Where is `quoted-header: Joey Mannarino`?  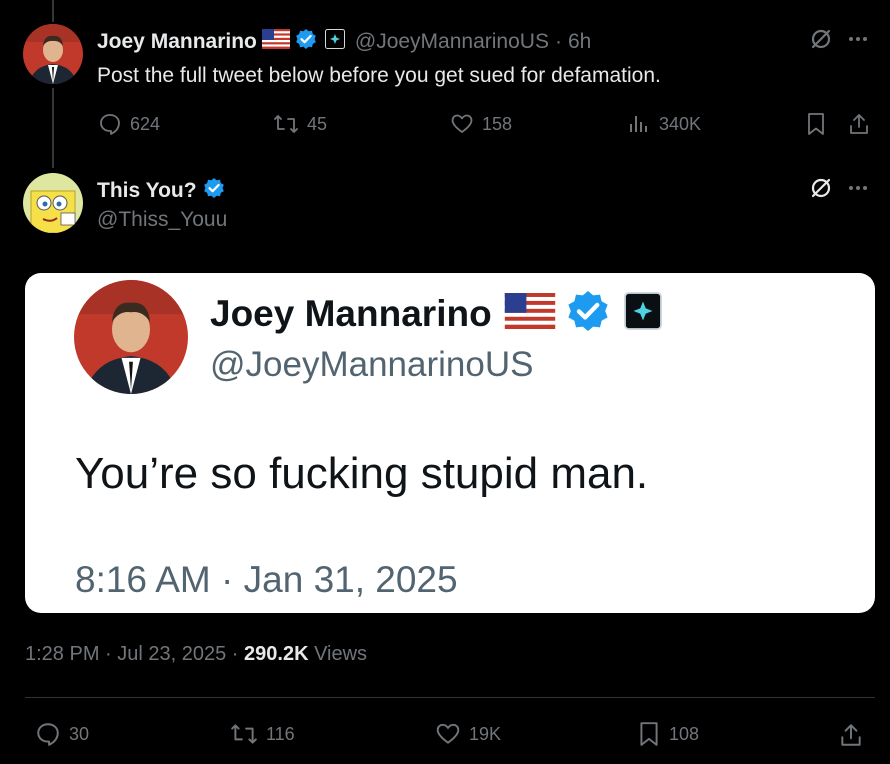
quoted-header: Joey Mannarino is located at coordinates (436, 313).